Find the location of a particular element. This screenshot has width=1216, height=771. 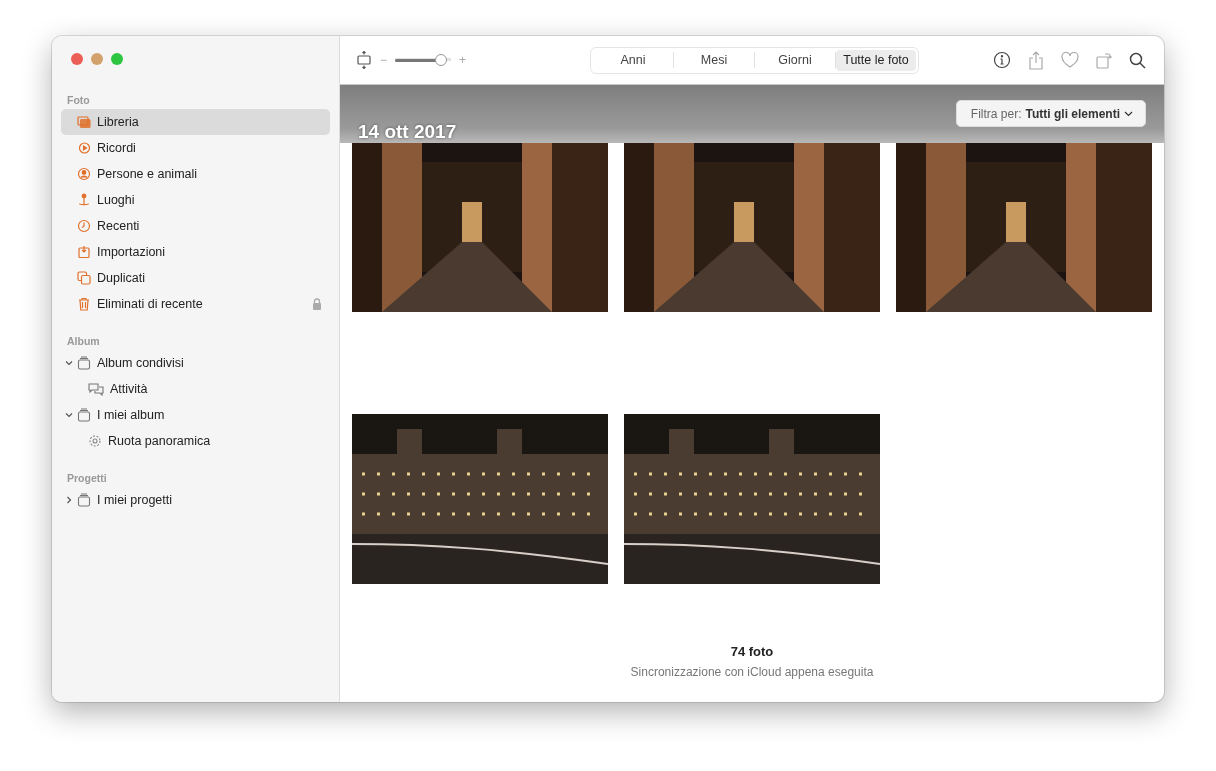

sidebar-item: Ruota panoramica is located at coordinates (195, 441).